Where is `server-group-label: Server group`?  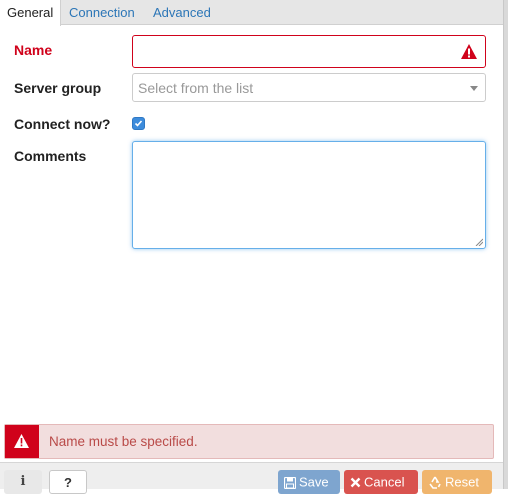 server-group-label: Server group is located at coordinates (58, 88).